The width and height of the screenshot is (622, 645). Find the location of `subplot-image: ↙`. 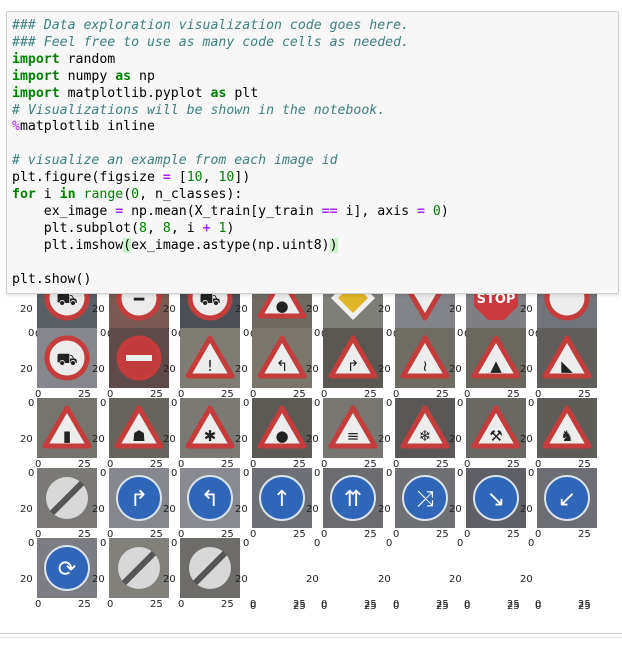

subplot-image: ↙ is located at coordinates (567, 498).